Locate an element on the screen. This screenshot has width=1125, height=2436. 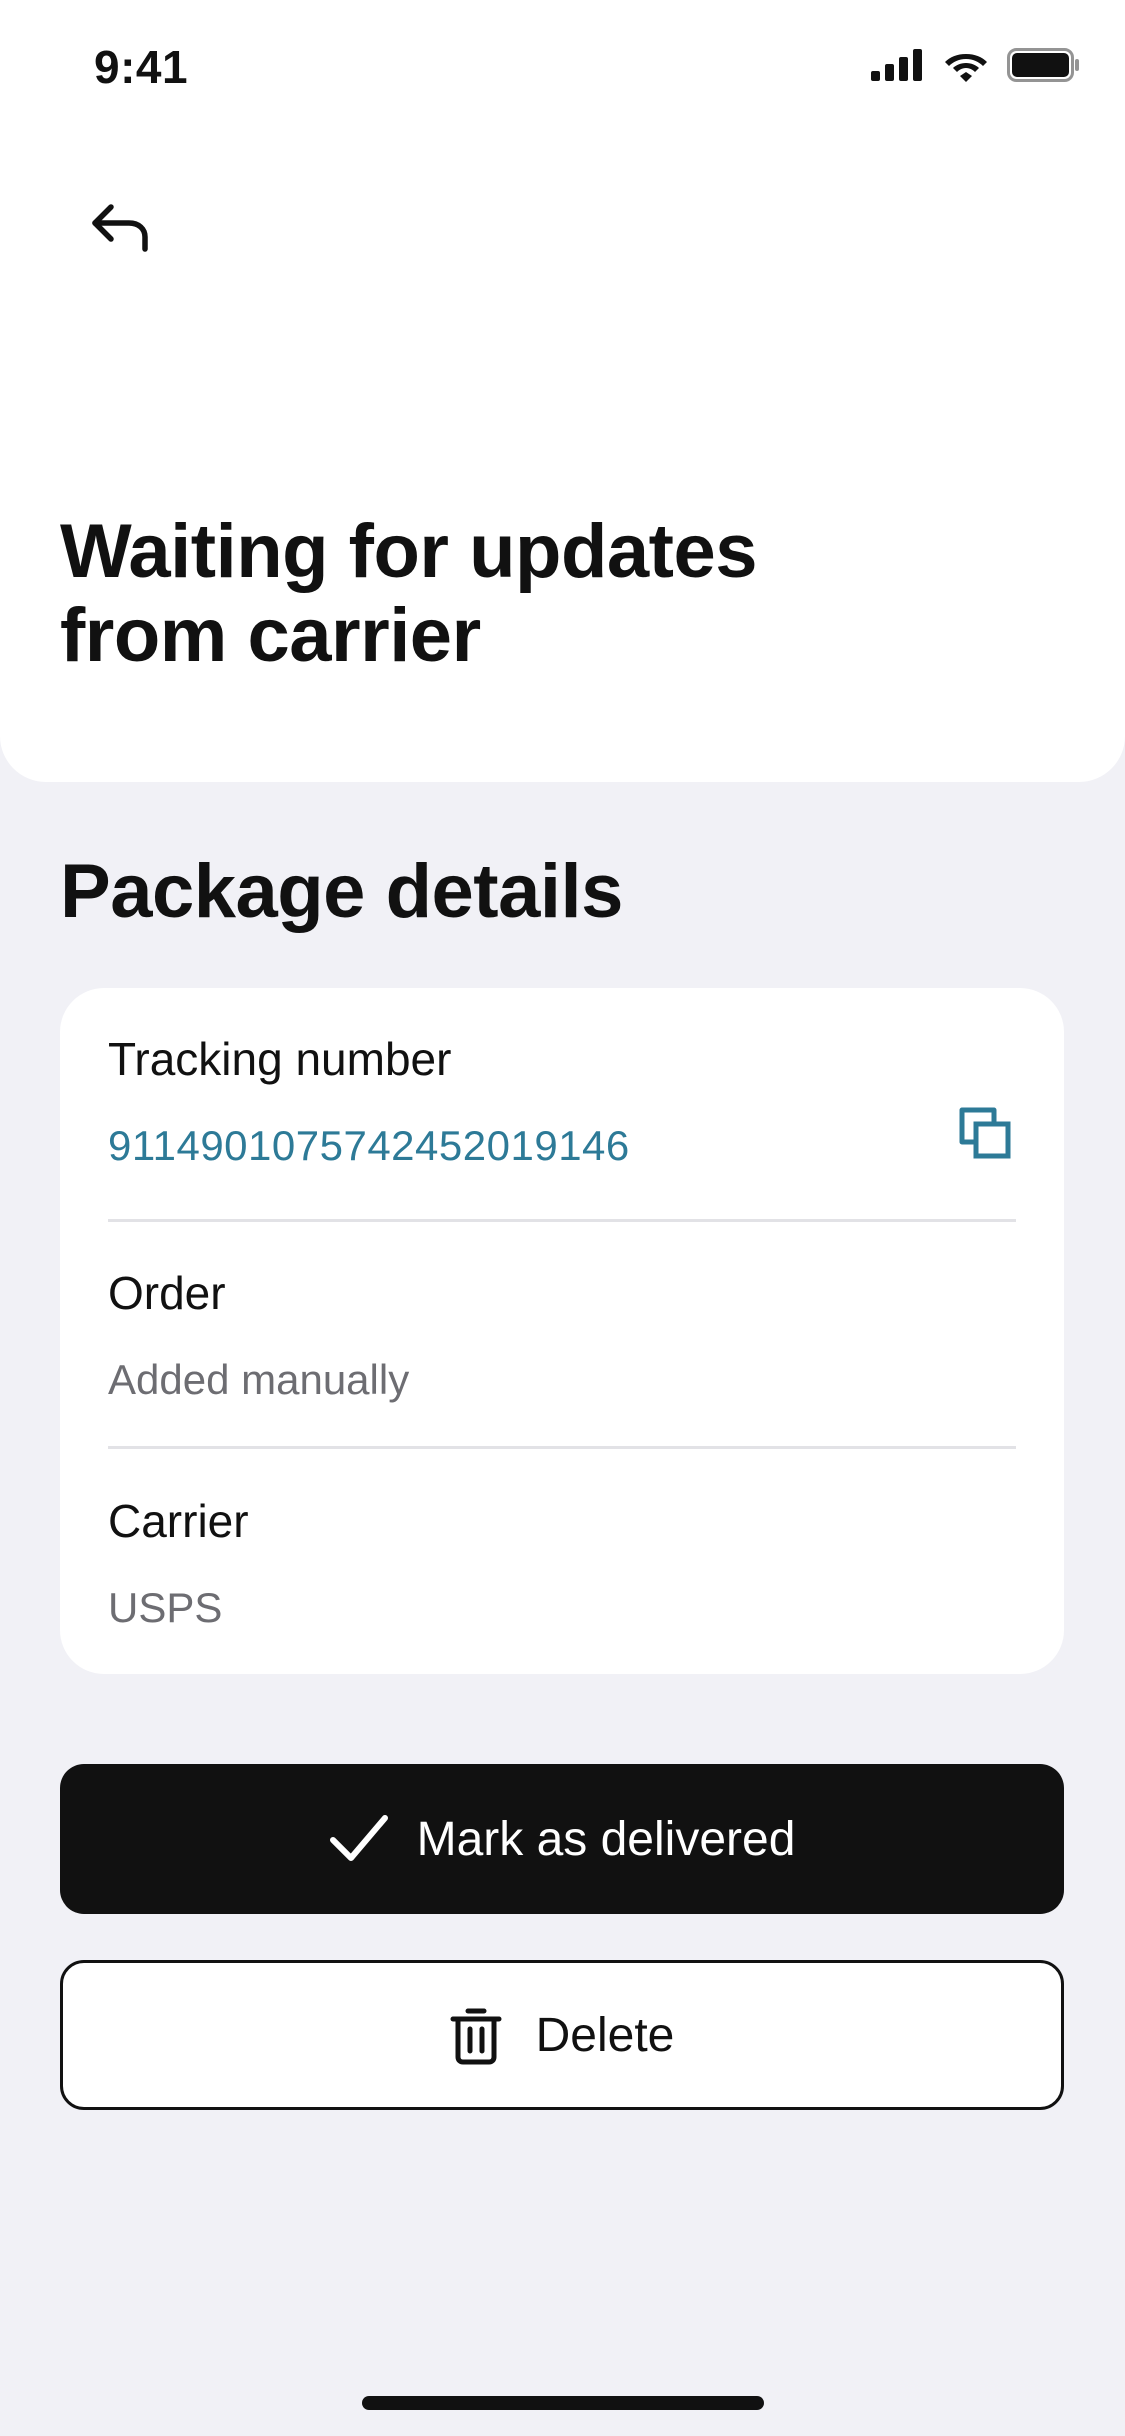
home-indicator is located at coordinates (563, 2403).